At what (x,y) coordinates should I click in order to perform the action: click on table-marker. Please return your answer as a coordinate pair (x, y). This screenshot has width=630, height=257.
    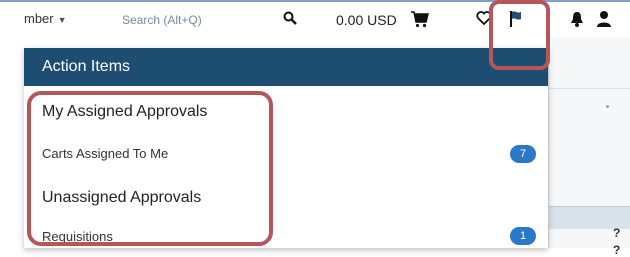
    Looking at the image, I should click on (607, 106).